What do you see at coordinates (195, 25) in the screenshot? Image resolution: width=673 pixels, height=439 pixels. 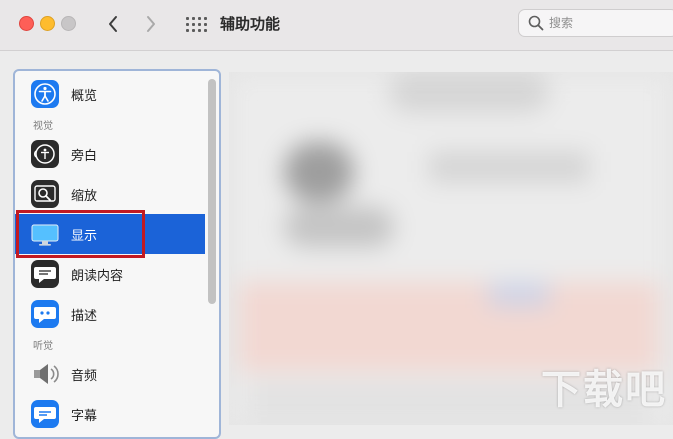 I see `show-all-grid-button` at bounding box center [195, 25].